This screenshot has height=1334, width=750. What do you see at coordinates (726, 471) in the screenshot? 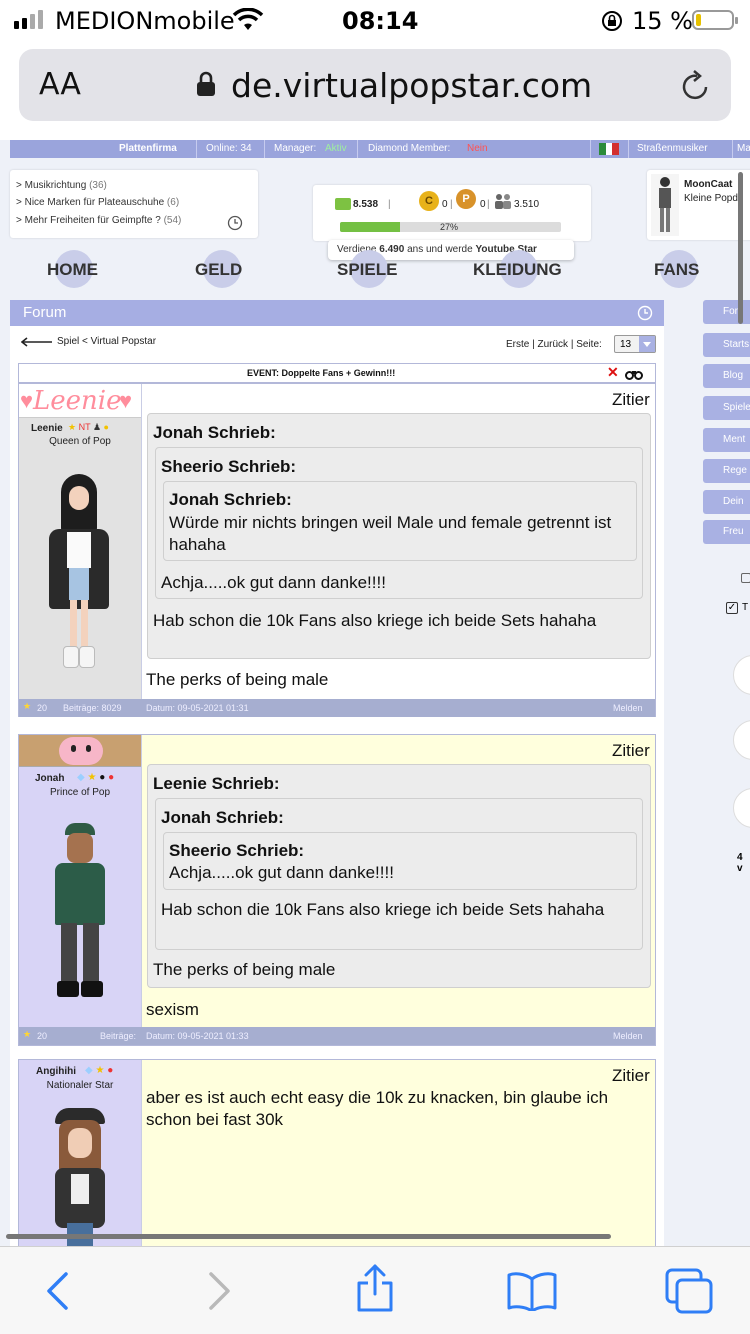
I see `side-menu-rege: Rege` at bounding box center [726, 471].